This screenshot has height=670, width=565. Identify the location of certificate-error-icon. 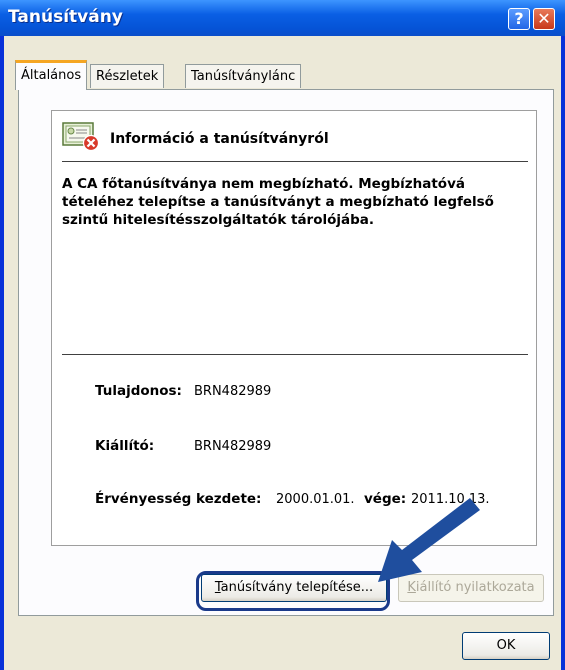
(81, 136).